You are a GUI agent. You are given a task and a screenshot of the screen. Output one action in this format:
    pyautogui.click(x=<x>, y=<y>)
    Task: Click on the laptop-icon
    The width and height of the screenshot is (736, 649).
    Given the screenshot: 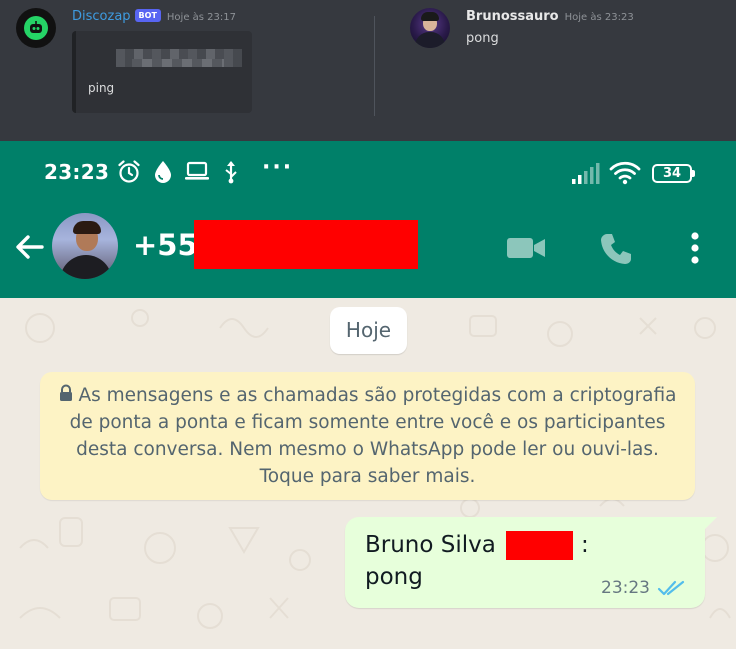 What is the action you would take?
    pyautogui.click(x=197, y=170)
    